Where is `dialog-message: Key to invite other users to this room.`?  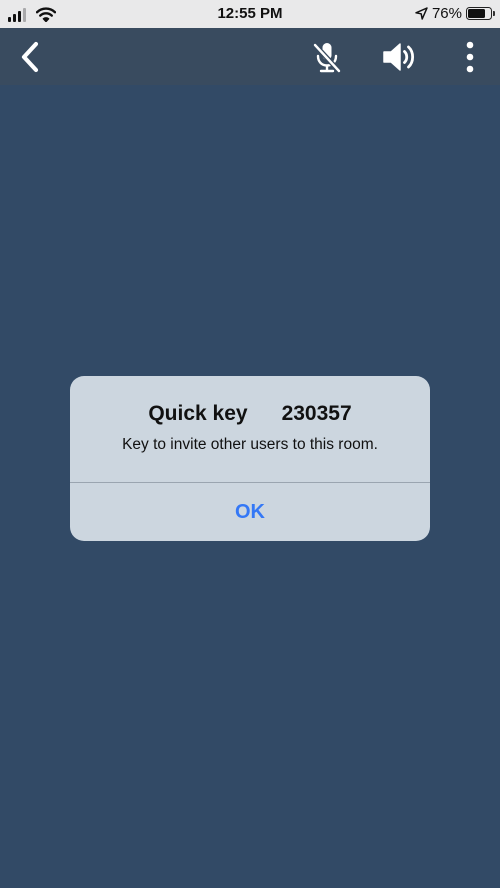
dialog-message: Key to invite other users to this room. is located at coordinates (250, 444).